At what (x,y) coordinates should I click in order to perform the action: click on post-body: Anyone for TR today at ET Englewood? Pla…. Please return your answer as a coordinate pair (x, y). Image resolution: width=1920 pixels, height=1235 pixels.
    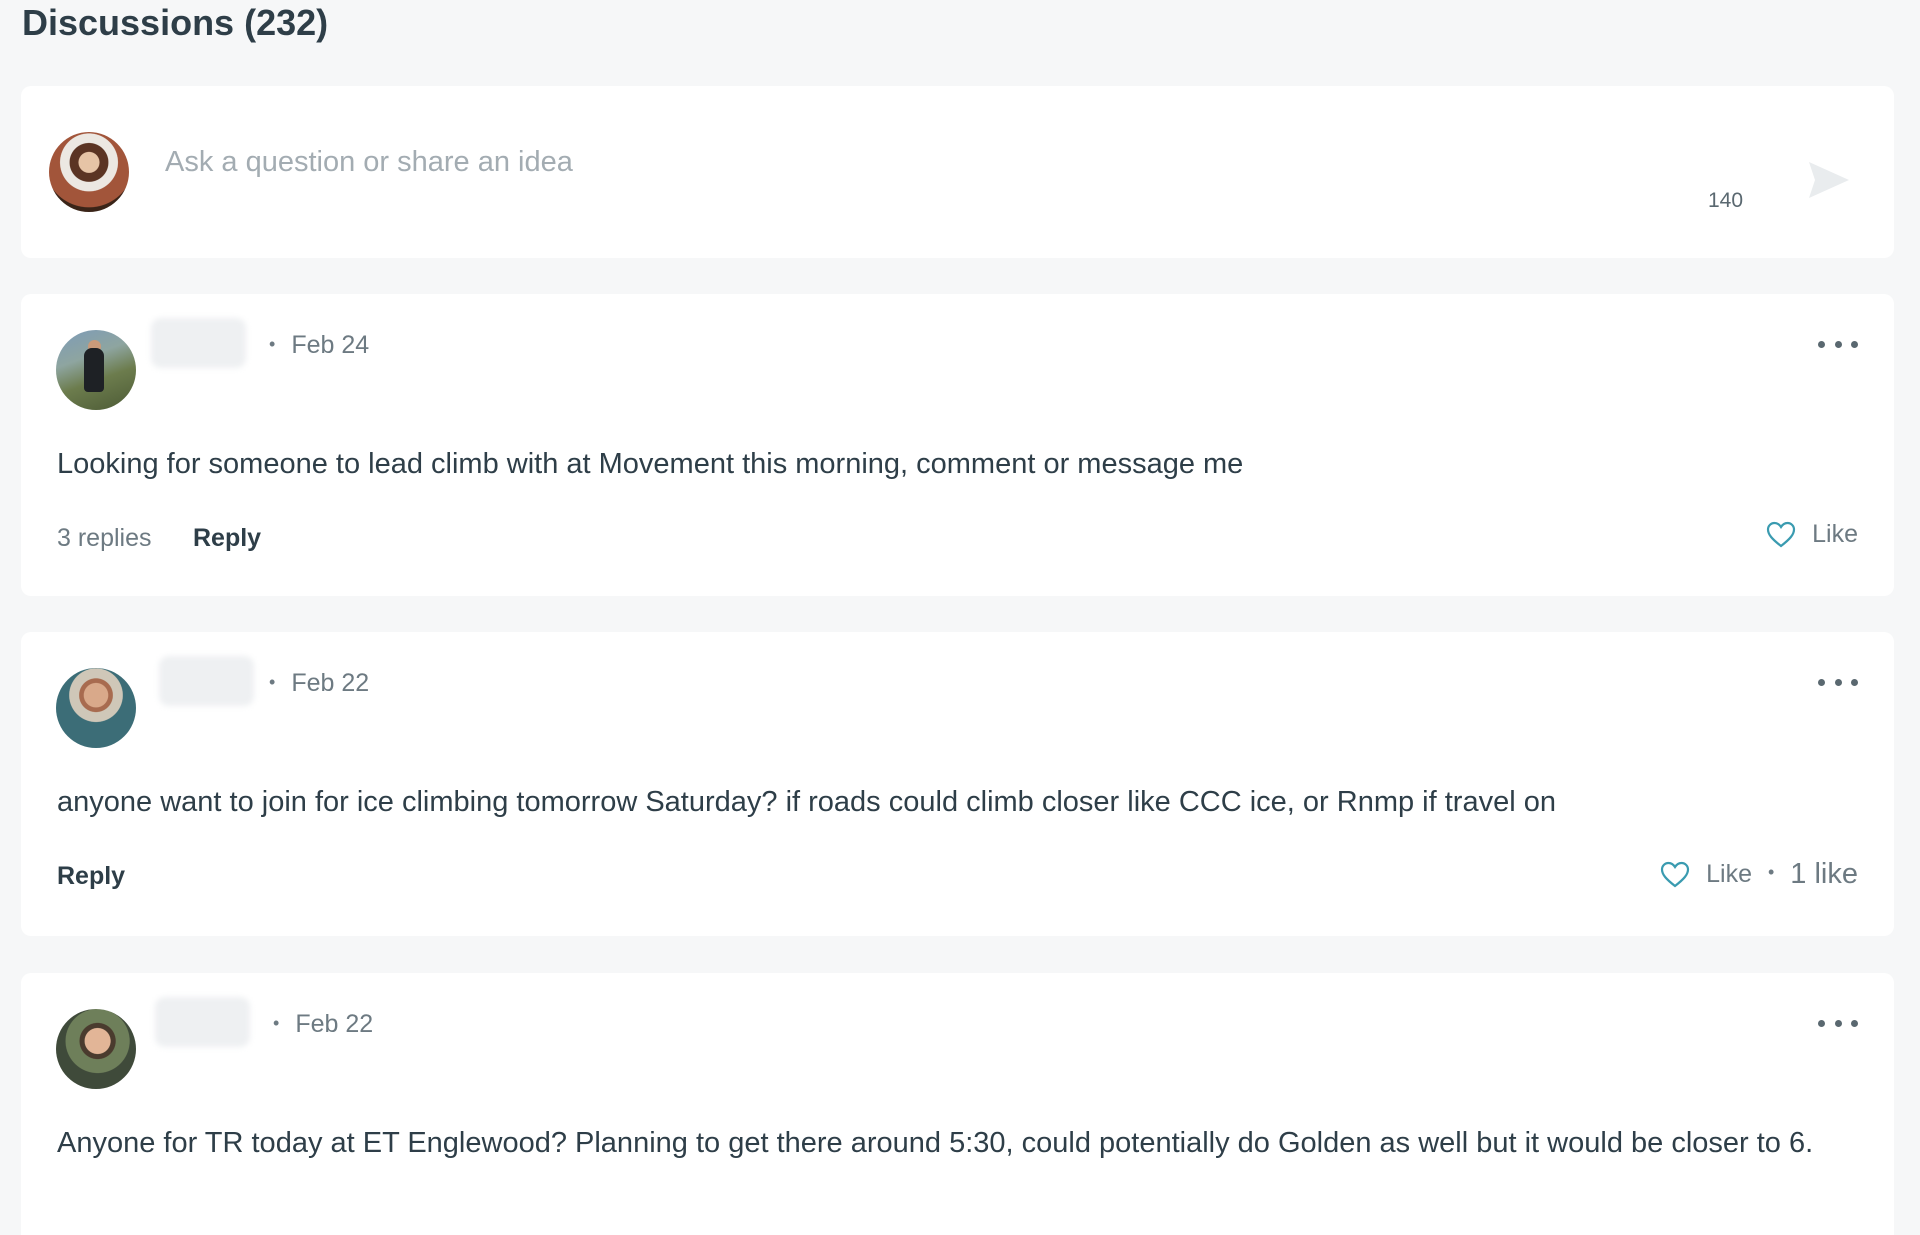
    Looking at the image, I should click on (935, 1143).